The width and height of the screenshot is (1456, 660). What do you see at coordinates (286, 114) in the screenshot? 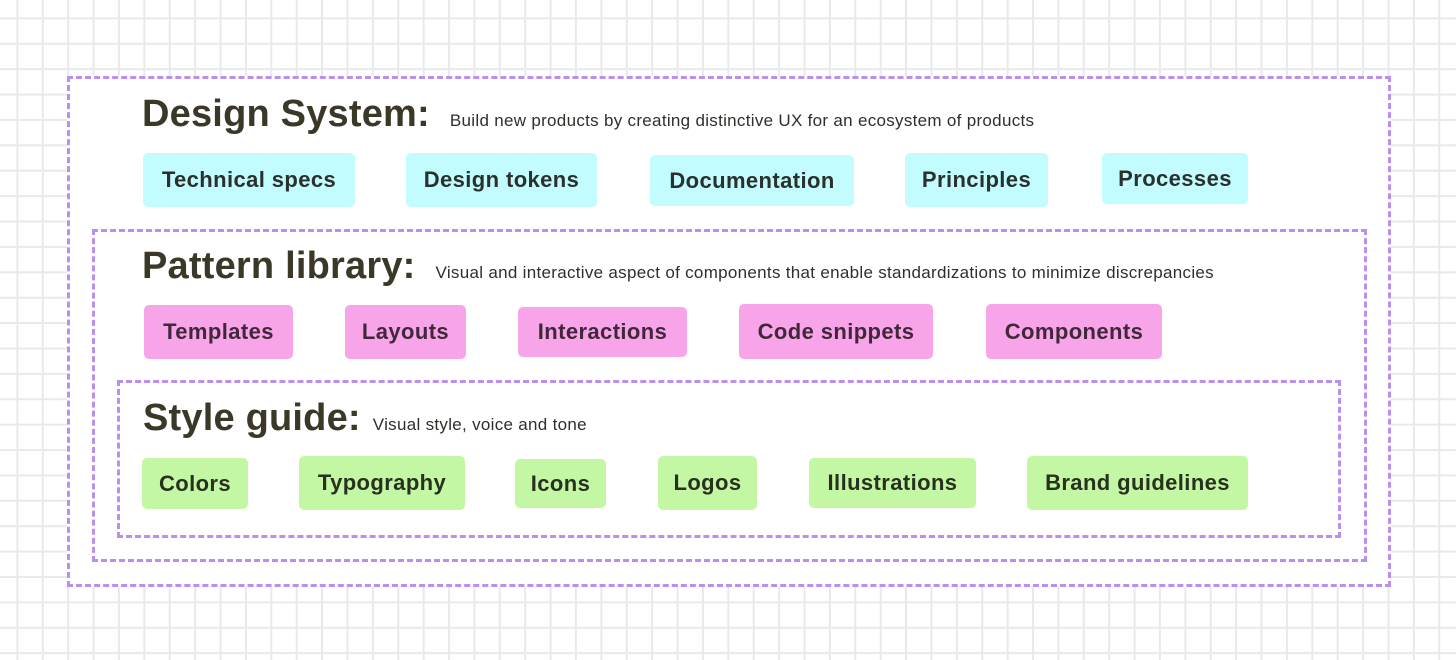
I see `design-system-title: Design System:` at bounding box center [286, 114].